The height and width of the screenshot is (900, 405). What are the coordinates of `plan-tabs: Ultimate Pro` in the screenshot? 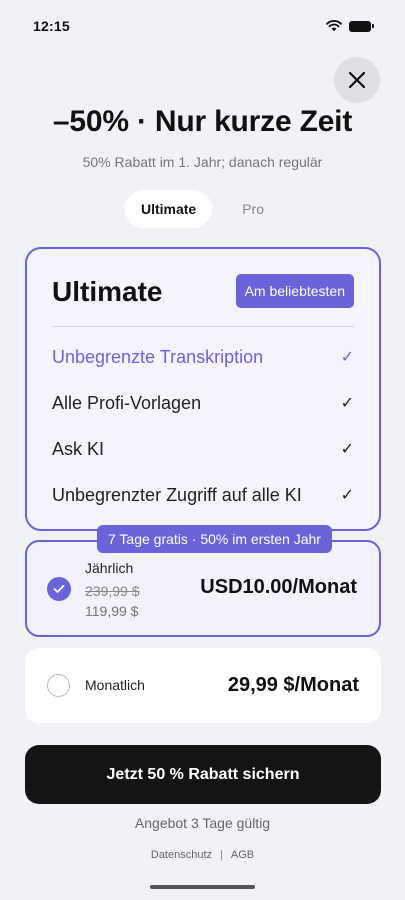 It's located at (202, 209).